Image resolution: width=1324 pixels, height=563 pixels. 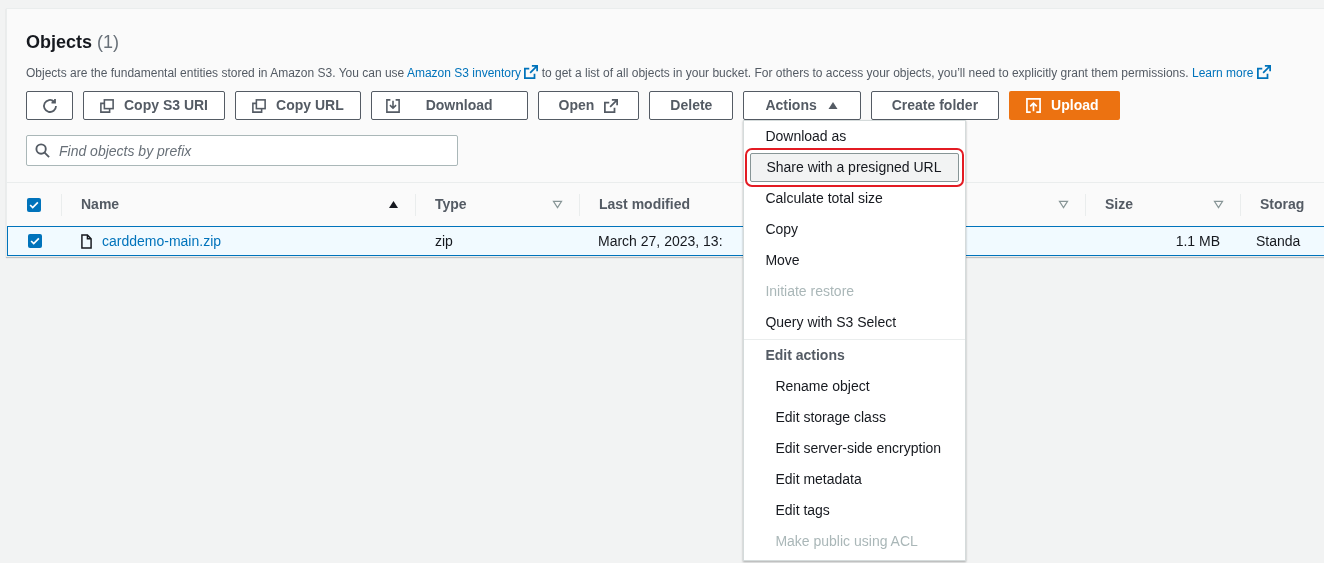 What do you see at coordinates (855, 448) in the screenshot?
I see `menu-item: Edit server-side encryption` at bounding box center [855, 448].